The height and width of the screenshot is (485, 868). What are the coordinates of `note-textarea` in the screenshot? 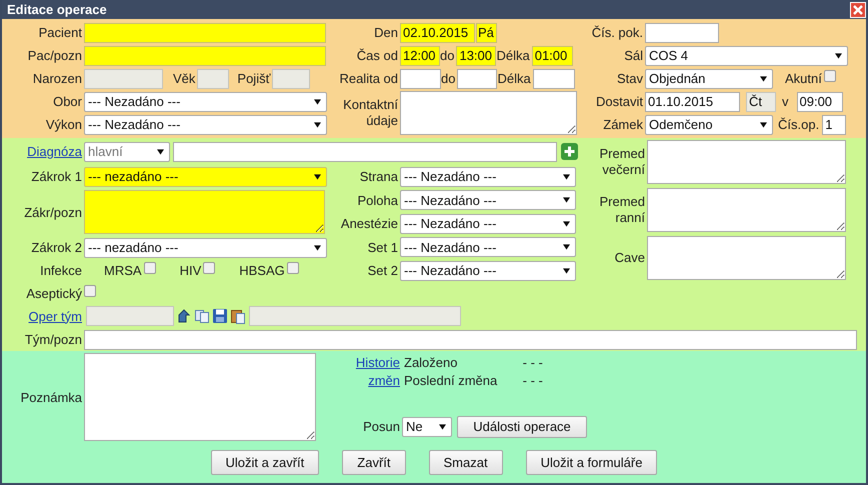 It's located at (200, 397).